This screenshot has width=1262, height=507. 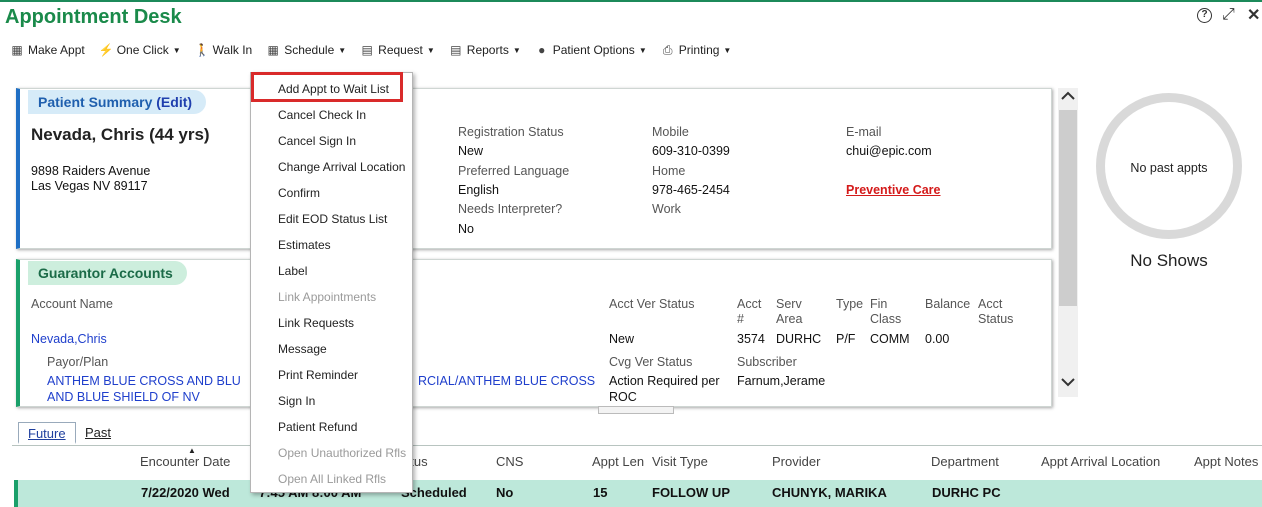 I want to click on menu-item-open-unauthorized-rfls: Open Unauthorized Rfls, so click(x=342, y=453).